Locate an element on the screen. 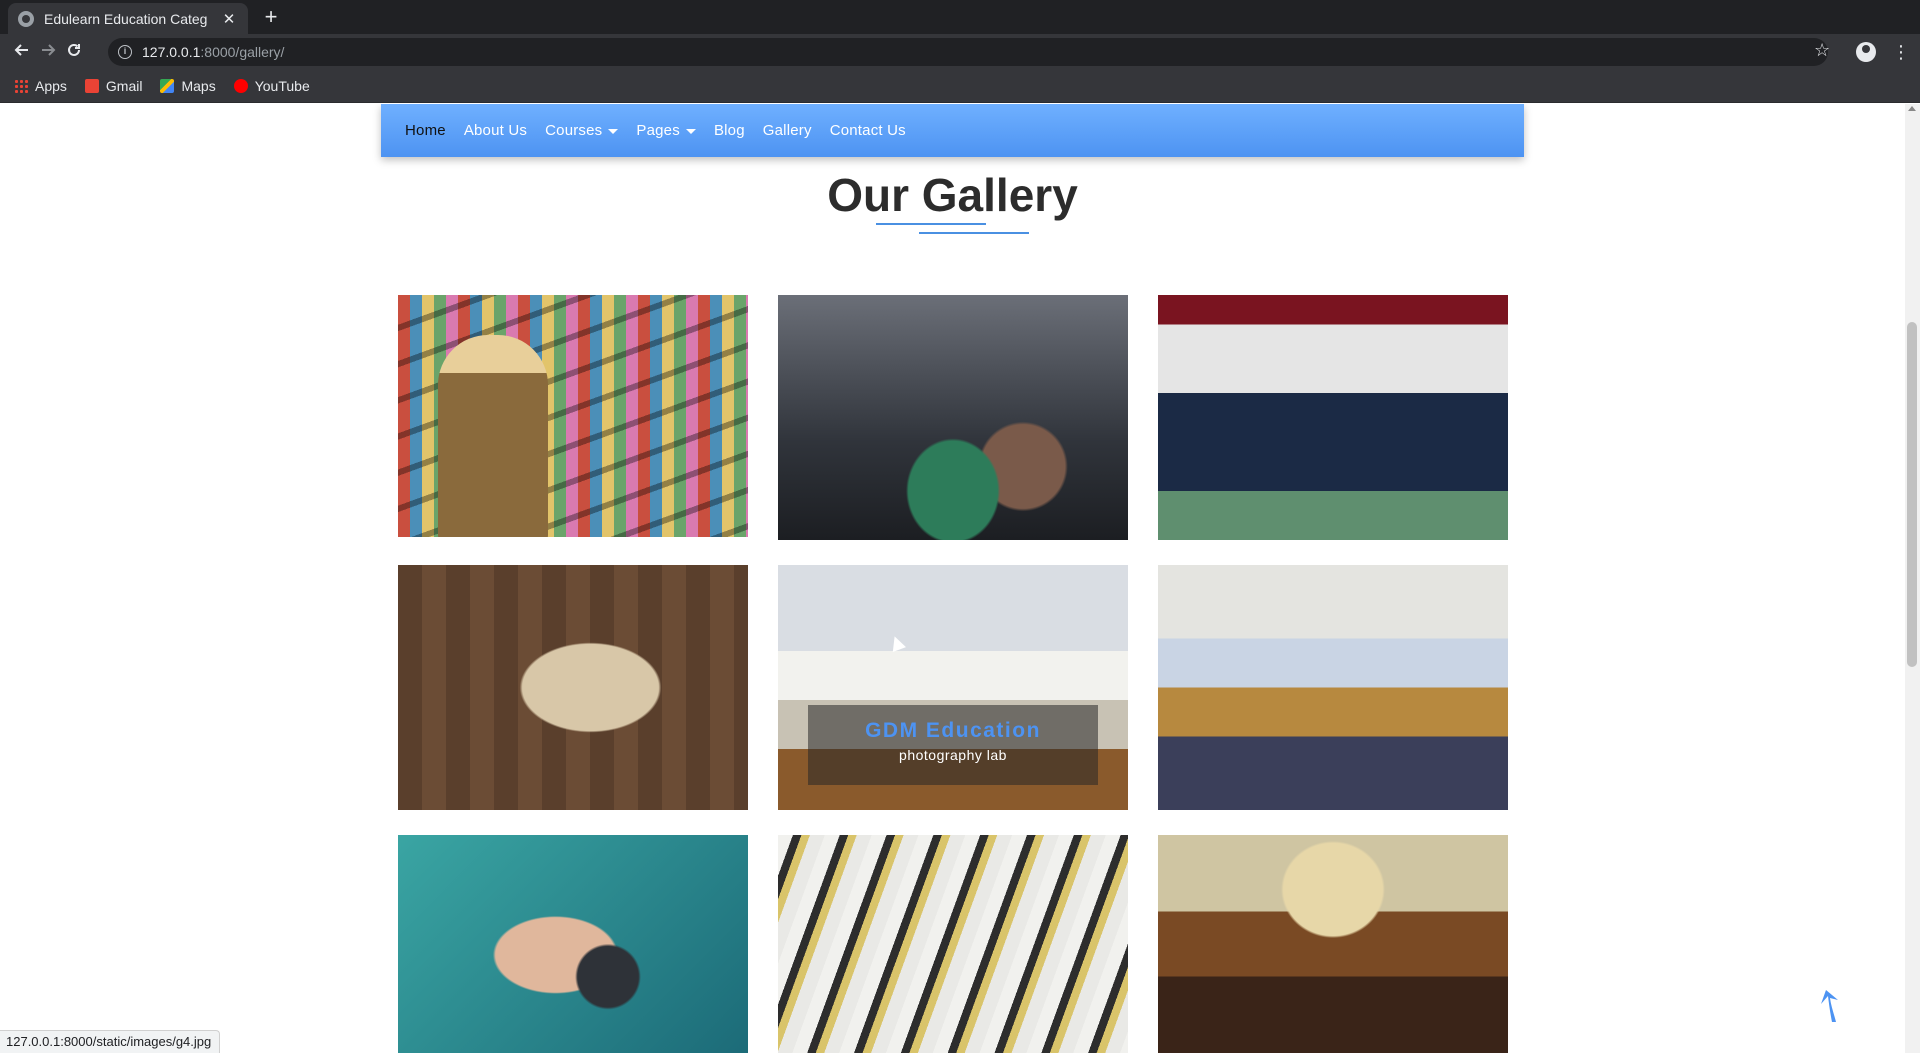 The width and height of the screenshot is (1920, 1053). close-tab-icon: ✕ is located at coordinates (229, 19).